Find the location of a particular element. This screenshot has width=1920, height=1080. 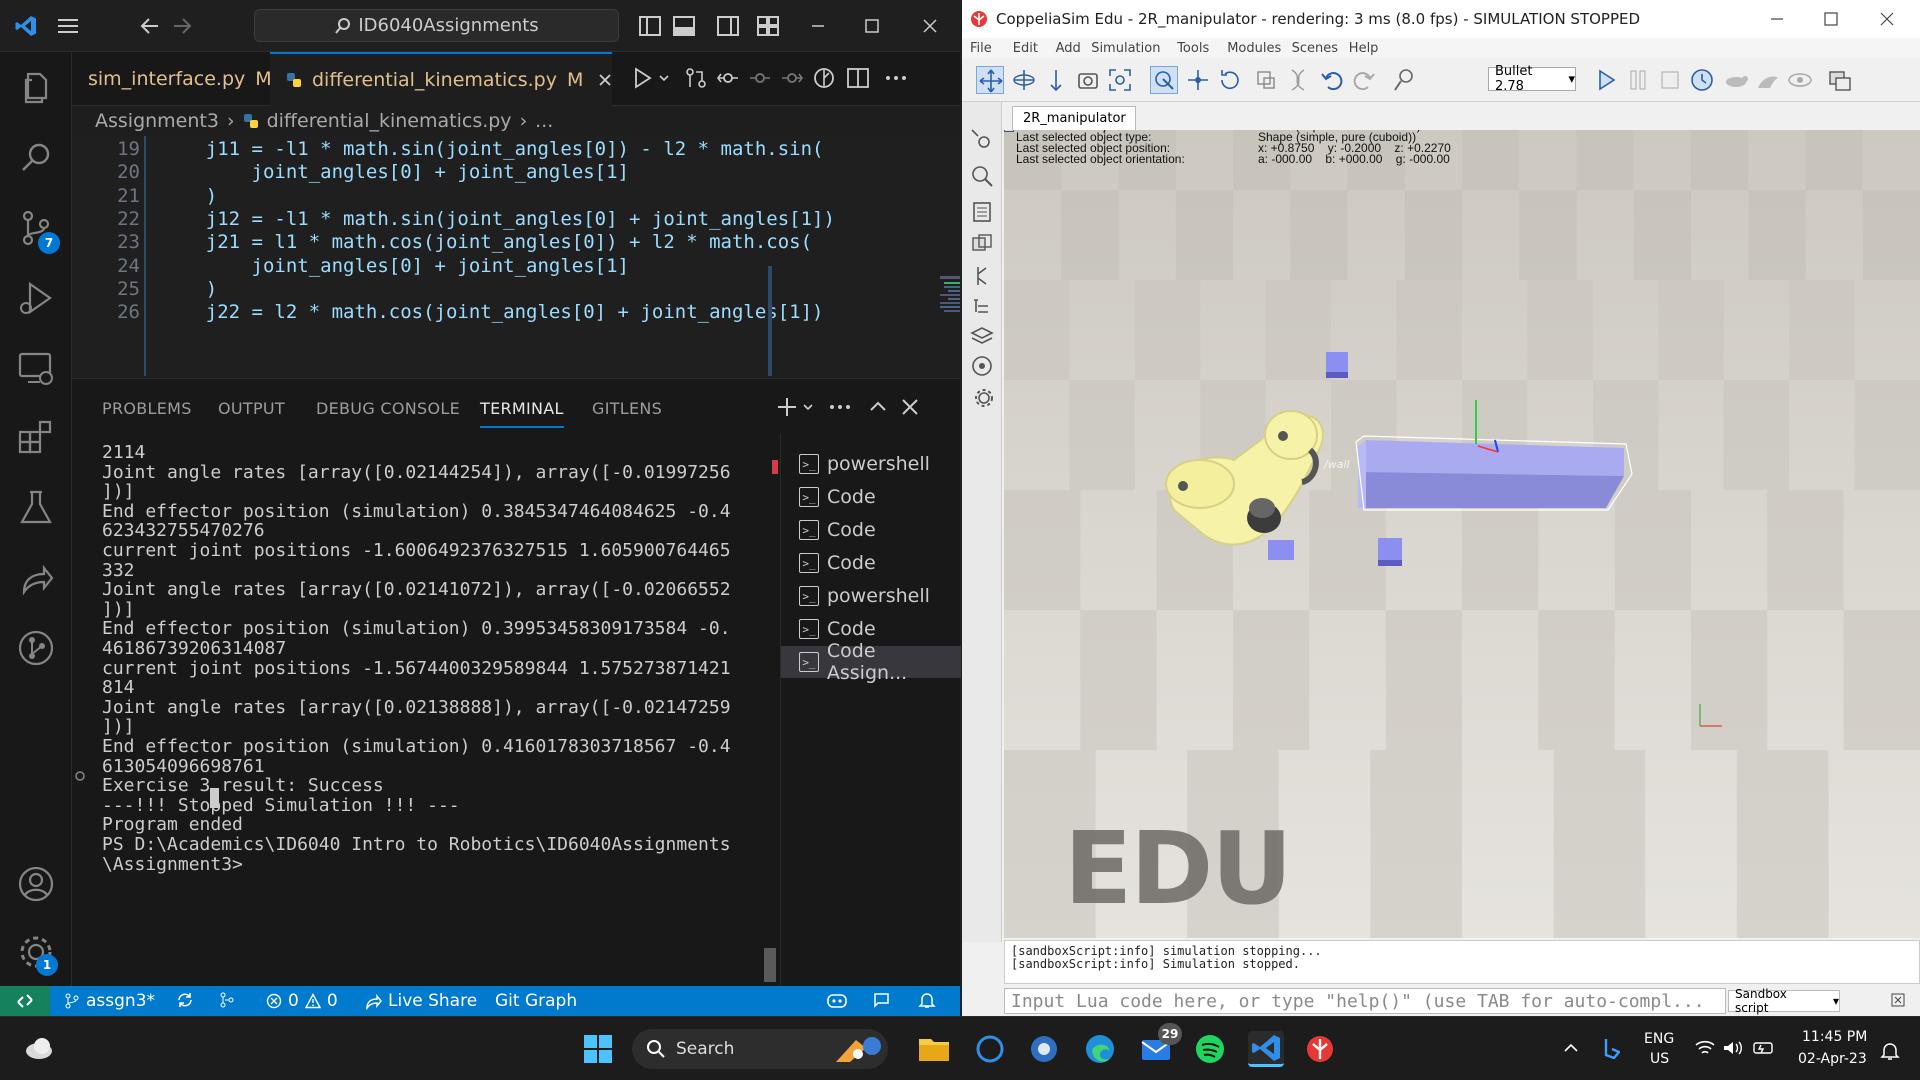

settings-gear-icon: 1 is located at coordinates (37, 954).